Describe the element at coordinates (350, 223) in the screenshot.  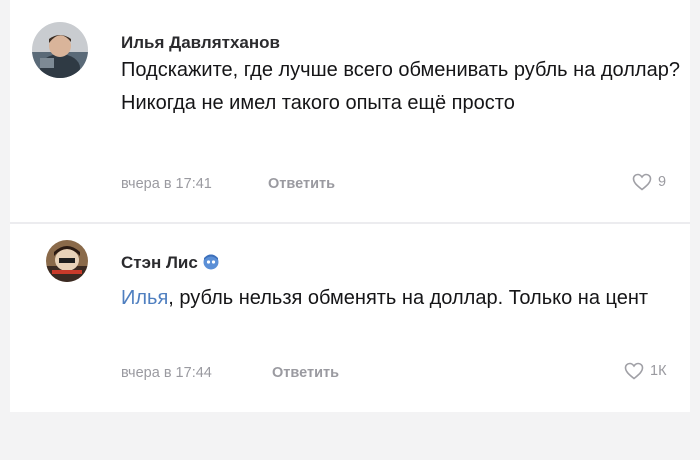
I see `divider` at that location.